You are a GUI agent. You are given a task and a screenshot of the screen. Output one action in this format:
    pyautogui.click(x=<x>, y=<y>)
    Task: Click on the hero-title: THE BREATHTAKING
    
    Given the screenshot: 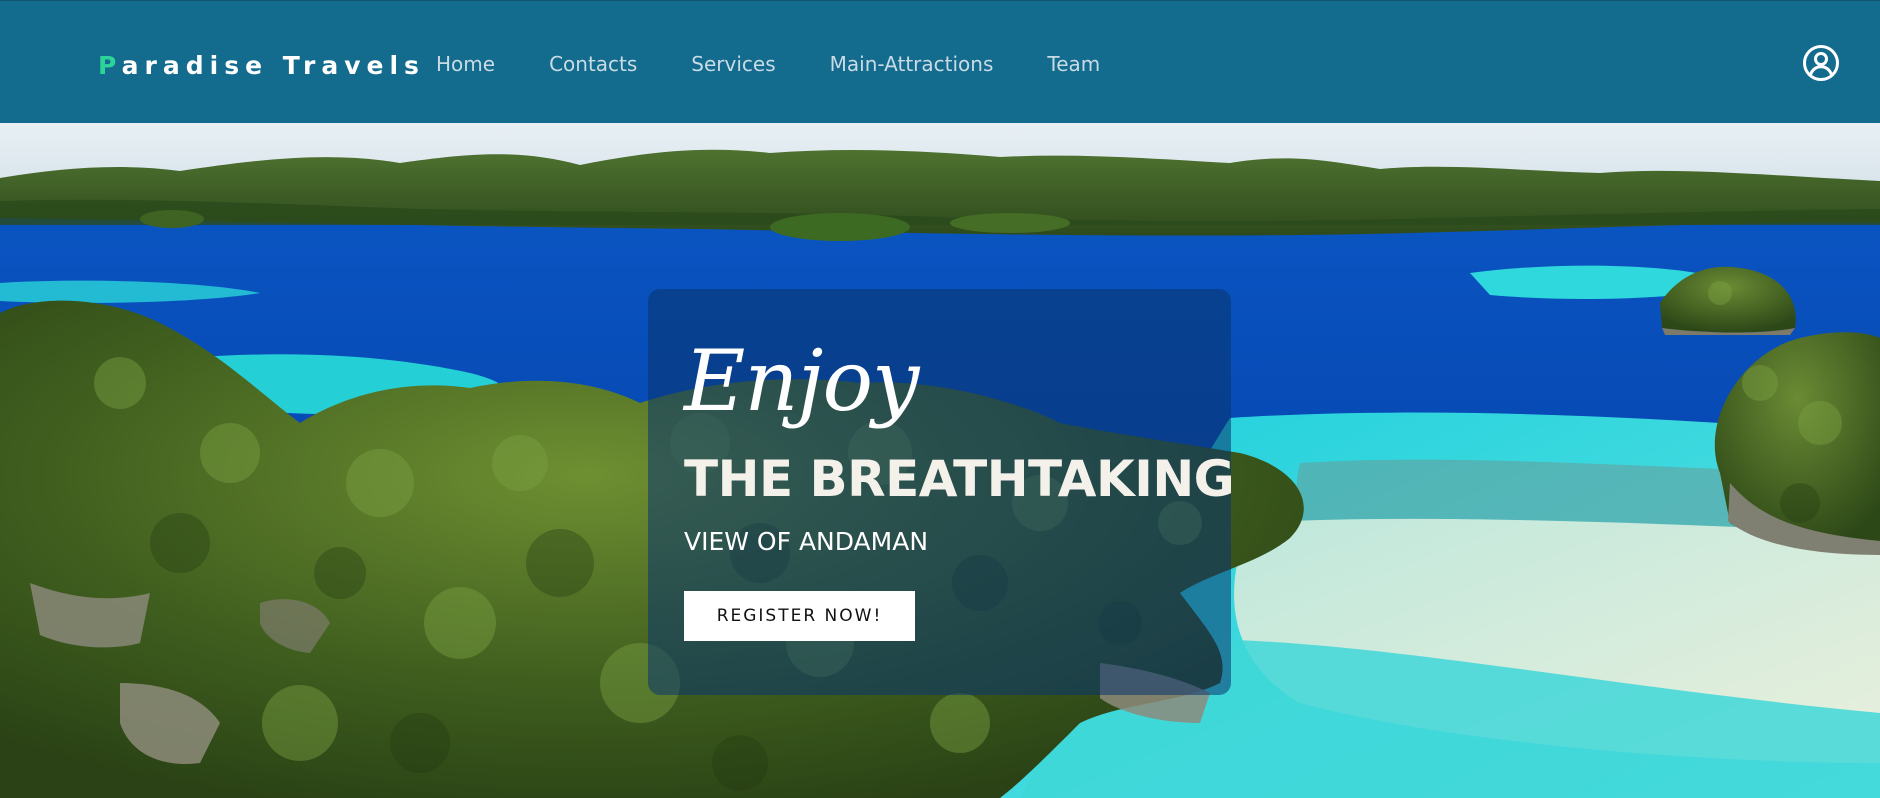 What is the action you would take?
    pyautogui.click(x=959, y=479)
    